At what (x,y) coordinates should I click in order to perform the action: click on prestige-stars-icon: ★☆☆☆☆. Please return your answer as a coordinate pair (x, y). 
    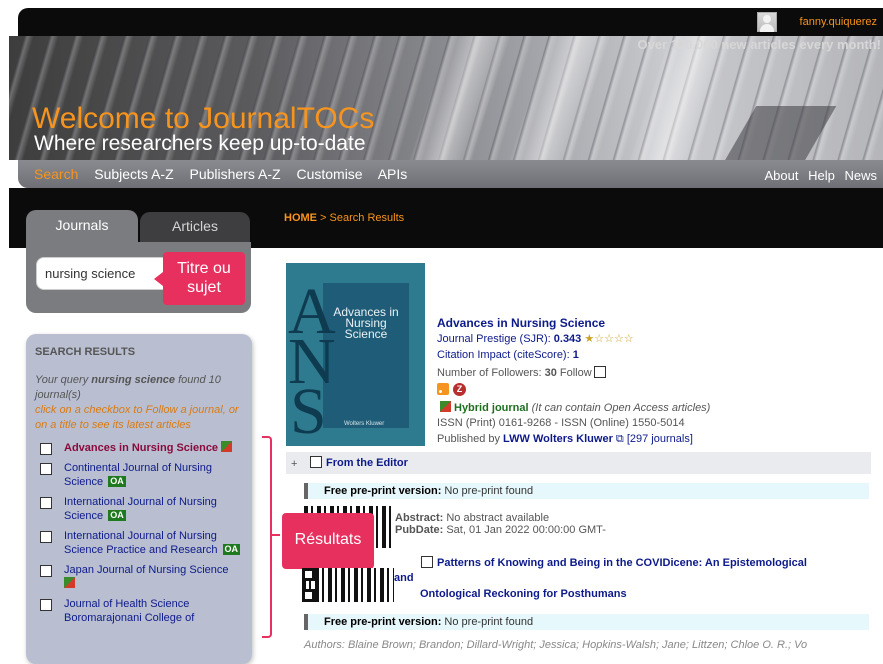
    Looking at the image, I should click on (609, 339).